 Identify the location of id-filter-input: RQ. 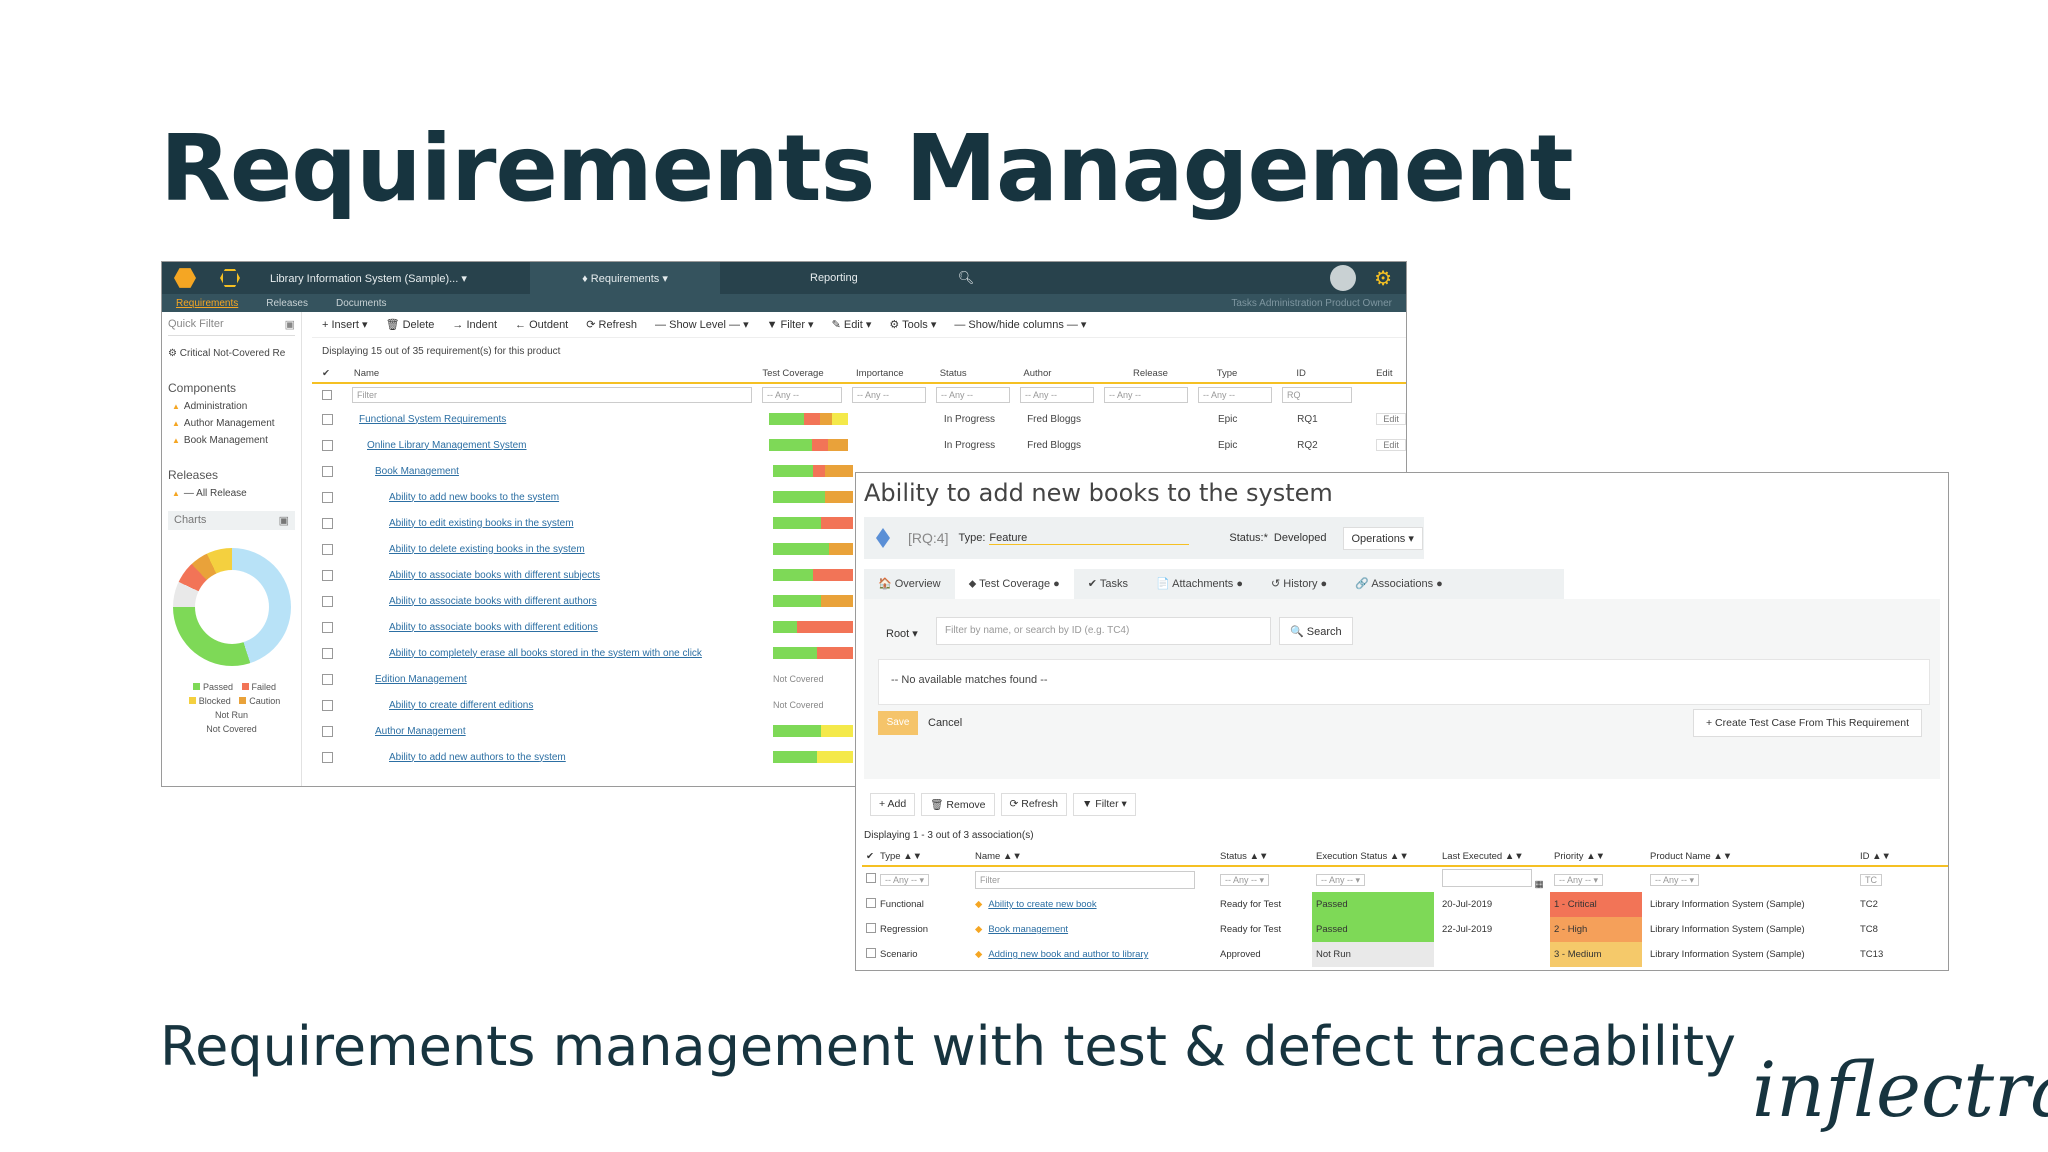
(1317, 395).